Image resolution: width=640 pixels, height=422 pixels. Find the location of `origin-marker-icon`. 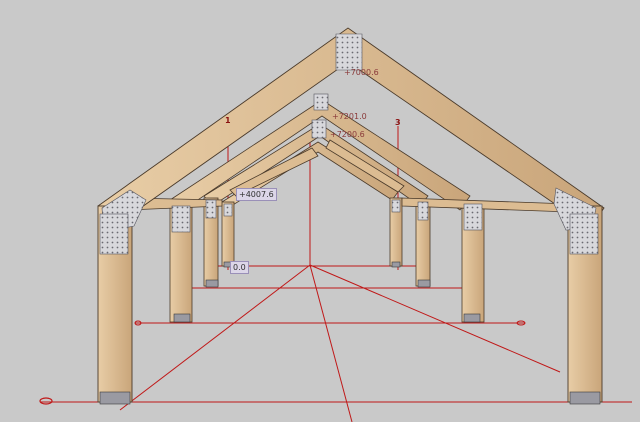

origin-marker-icon is located at coordinates (46, 401).